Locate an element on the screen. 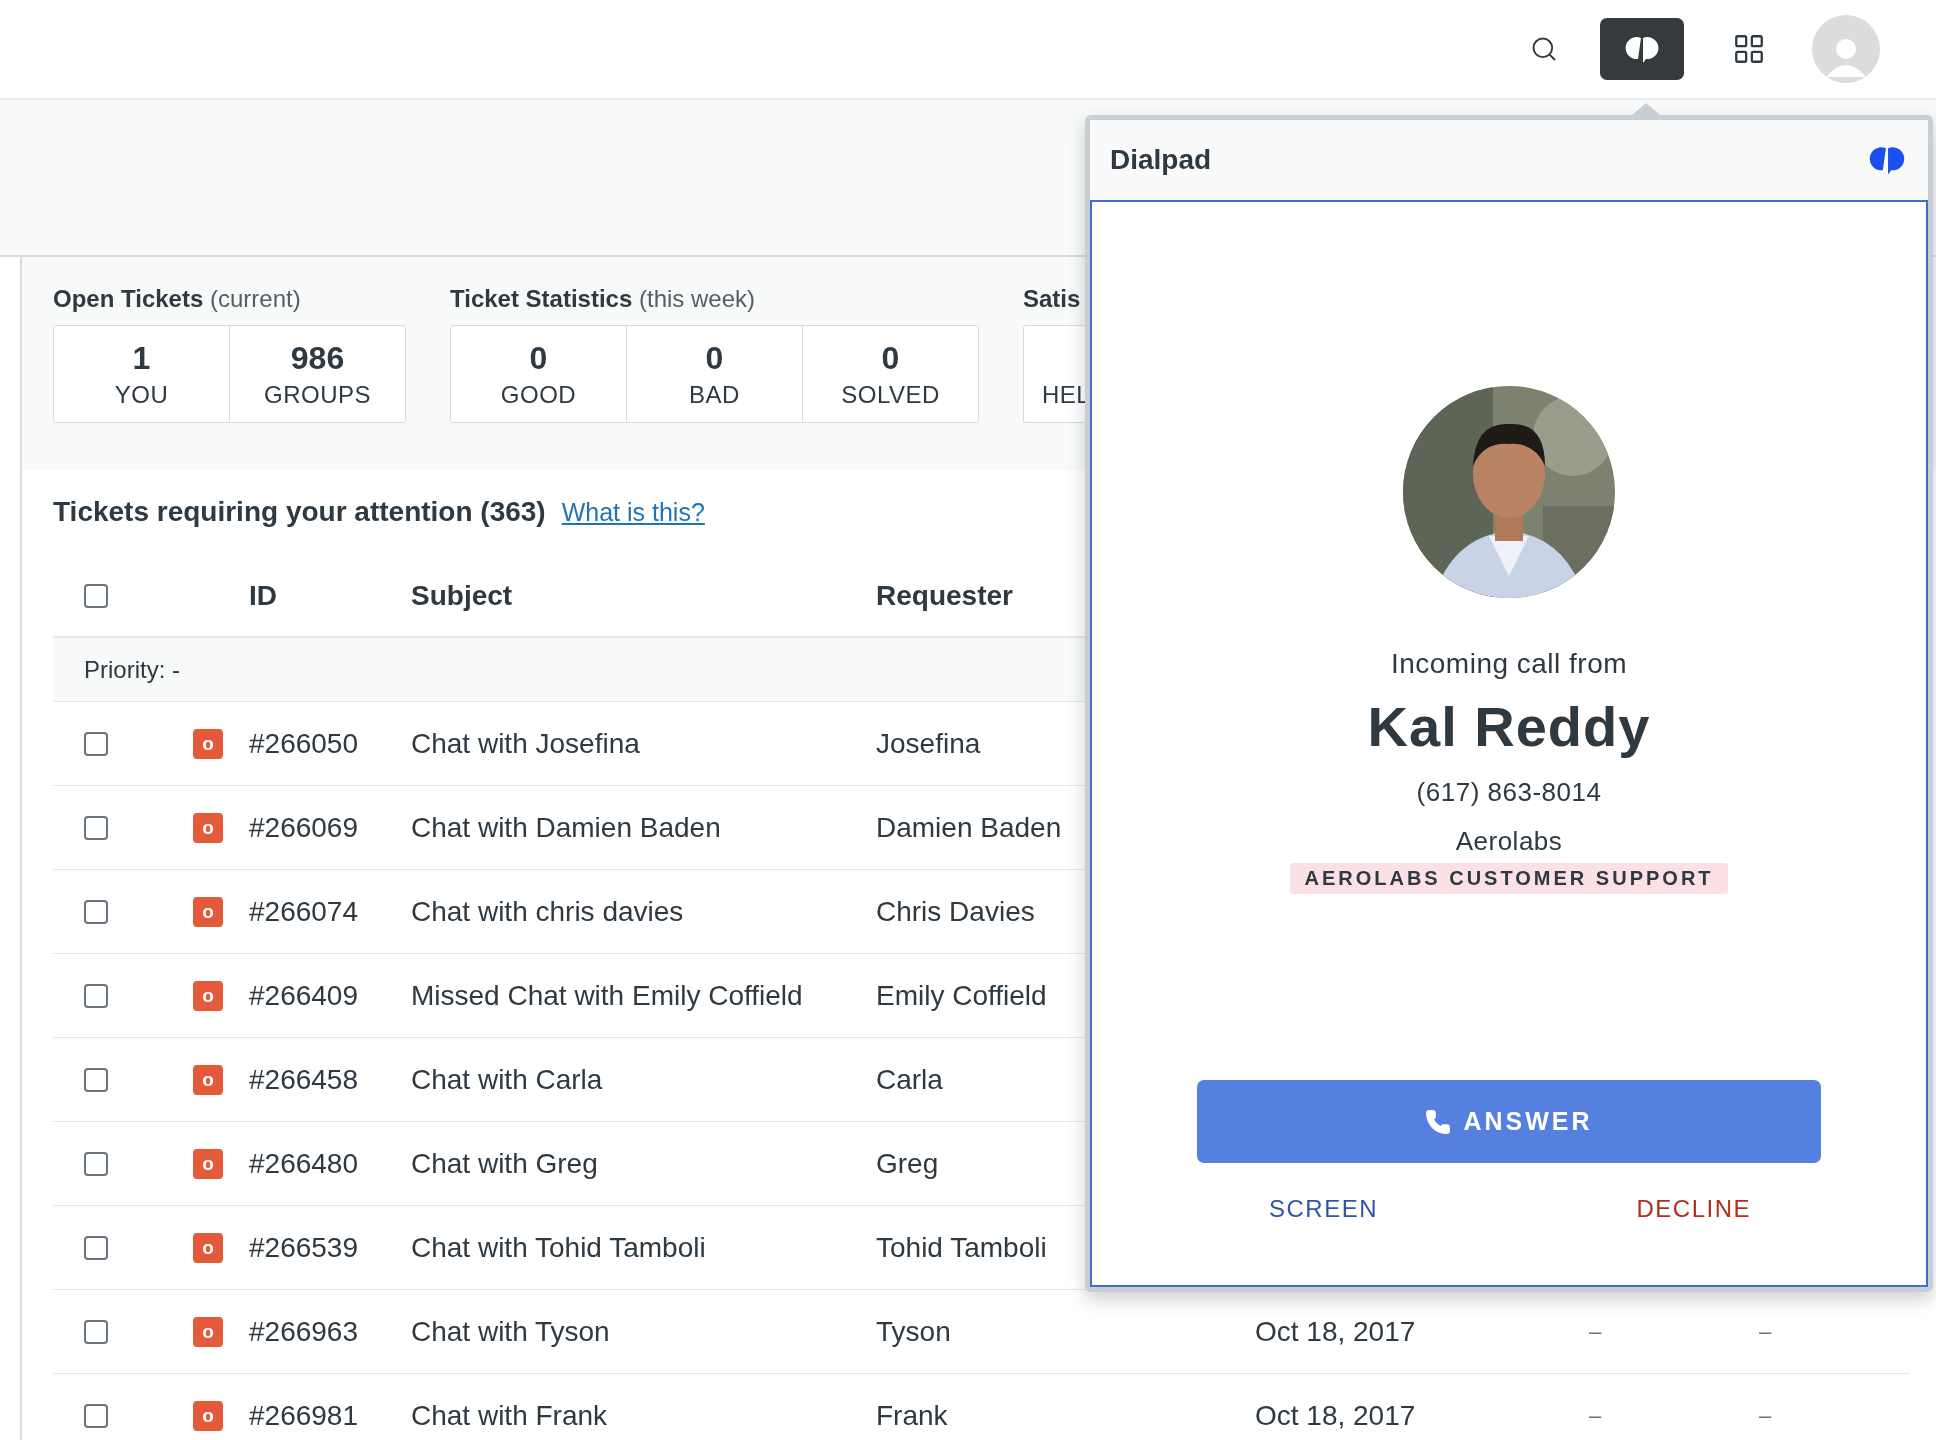  ticket-id: #266480 is located at coordinates (304, 1163).